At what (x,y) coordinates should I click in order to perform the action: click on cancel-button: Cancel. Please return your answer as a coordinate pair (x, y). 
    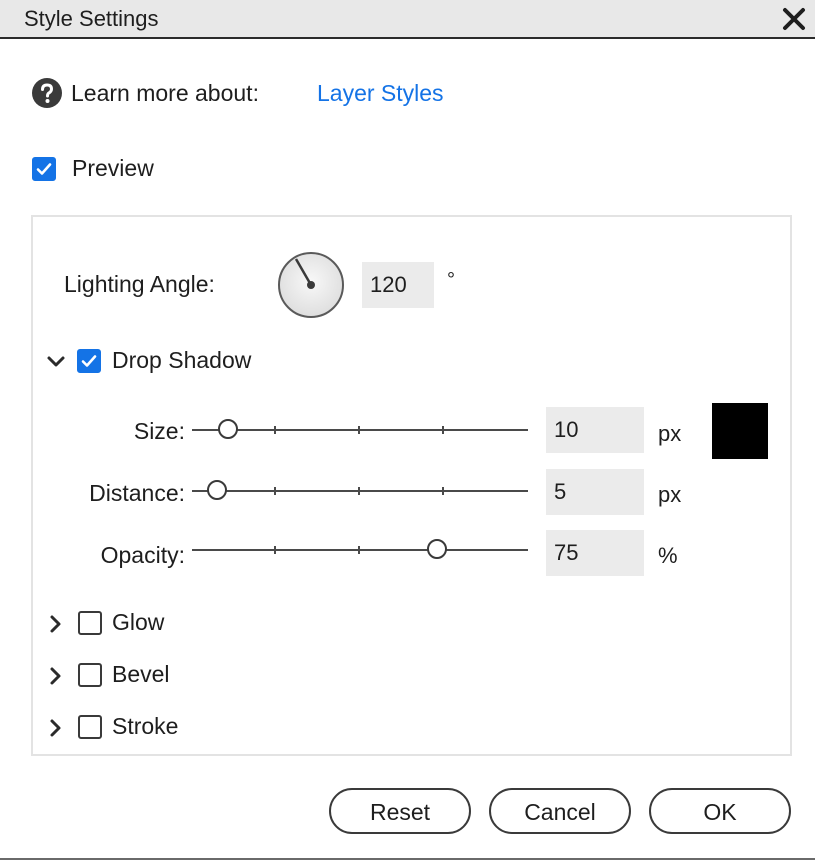
    Looking at the image, I should click on (560, 811).